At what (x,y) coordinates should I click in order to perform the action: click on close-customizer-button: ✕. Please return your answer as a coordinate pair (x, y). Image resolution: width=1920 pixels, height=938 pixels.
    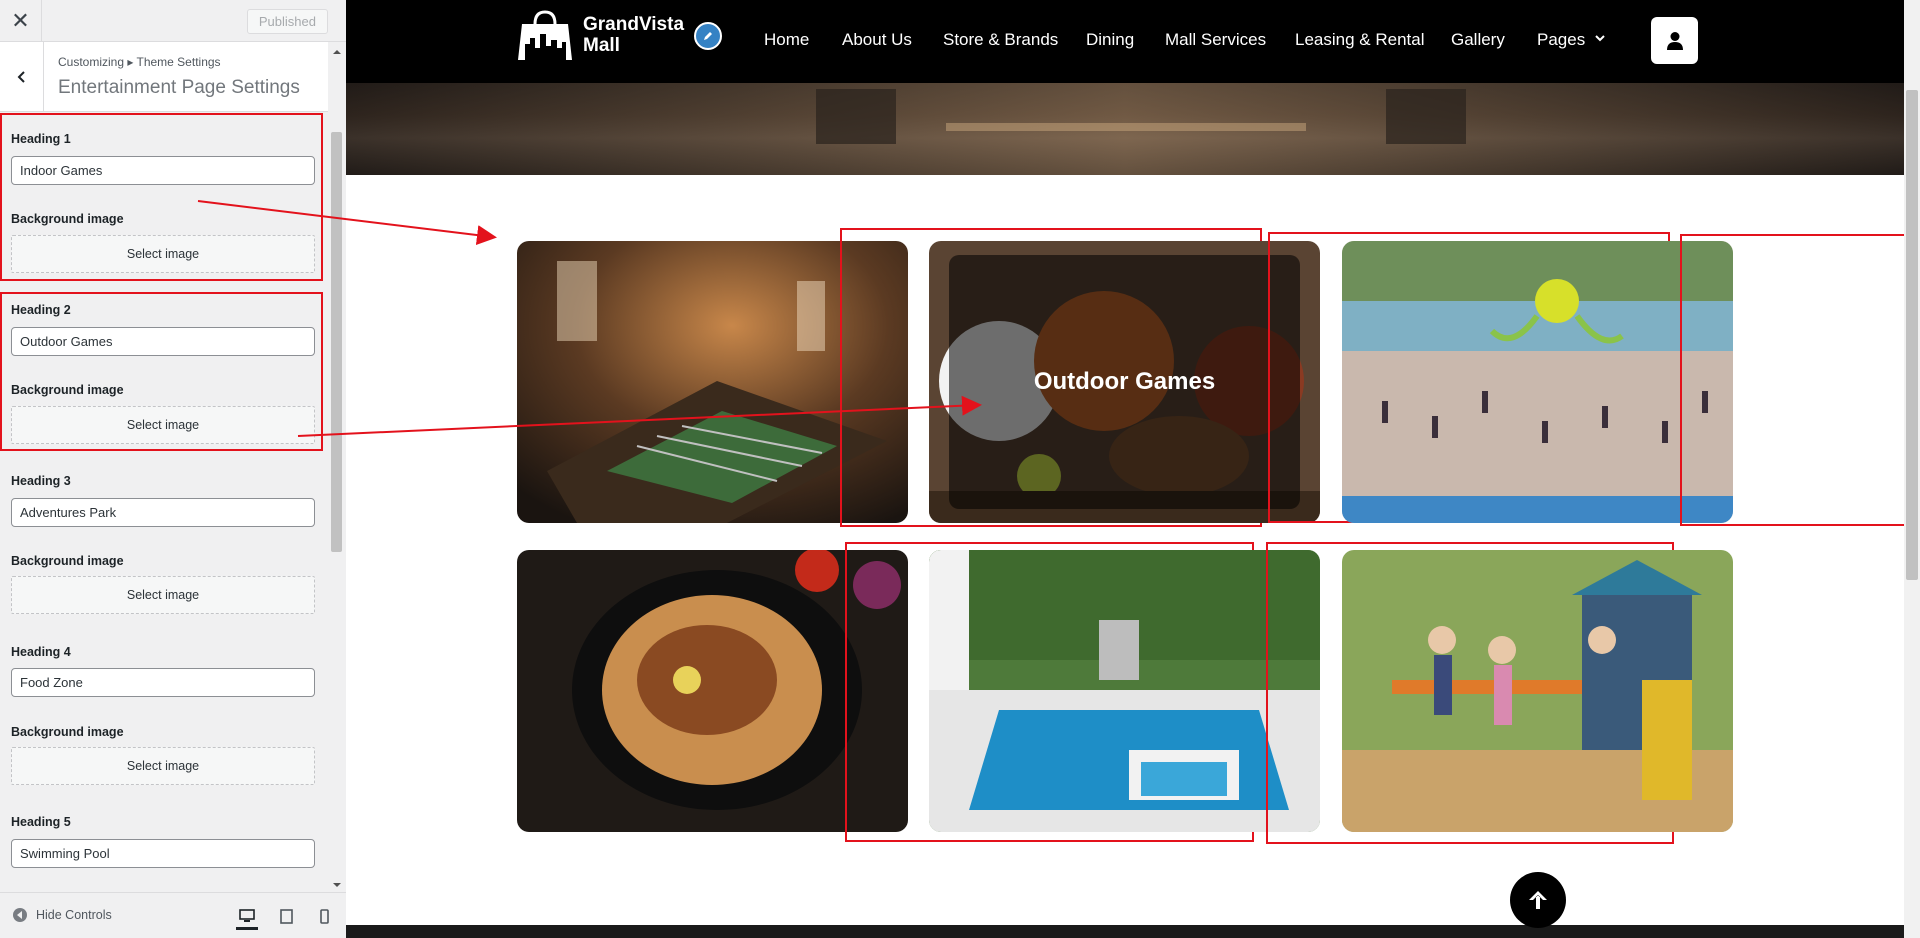
    Looking at the image, I should click on (21, 21).